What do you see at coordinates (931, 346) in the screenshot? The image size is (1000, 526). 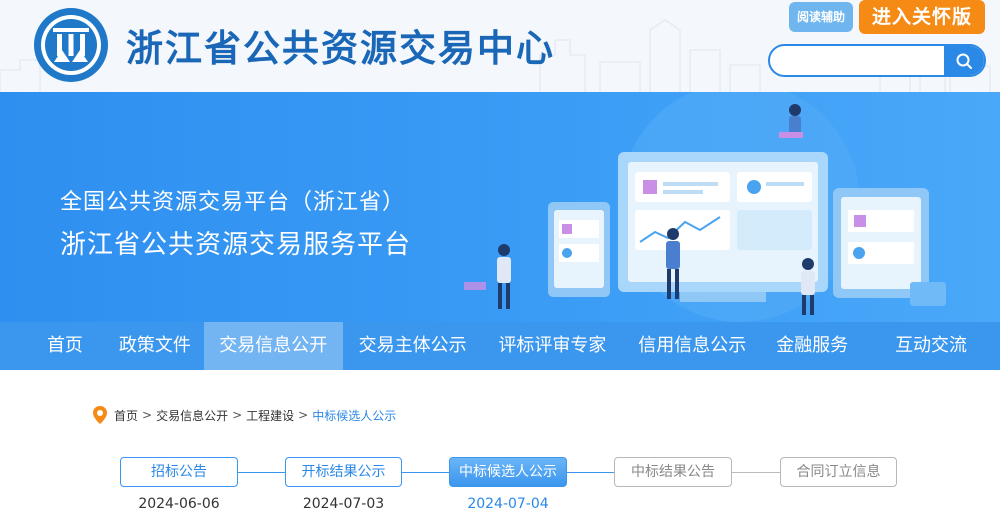 I see `nav-item-interaction: 互动交流` at bounding box center [931, 346].